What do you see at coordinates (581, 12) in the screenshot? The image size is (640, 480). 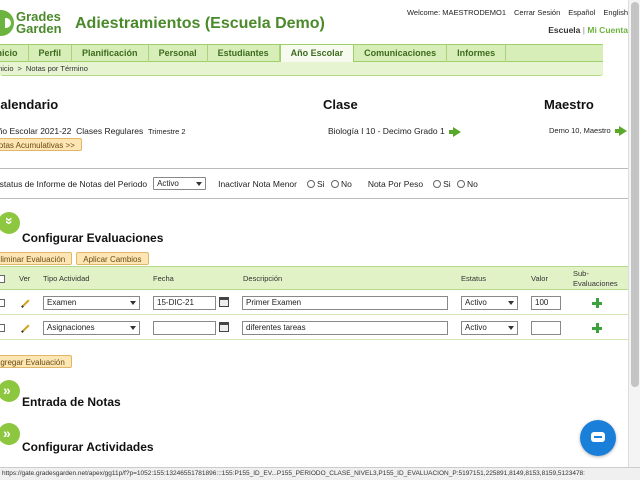 I see `language-spanish-link: Español` at bounding box center [581, 12].